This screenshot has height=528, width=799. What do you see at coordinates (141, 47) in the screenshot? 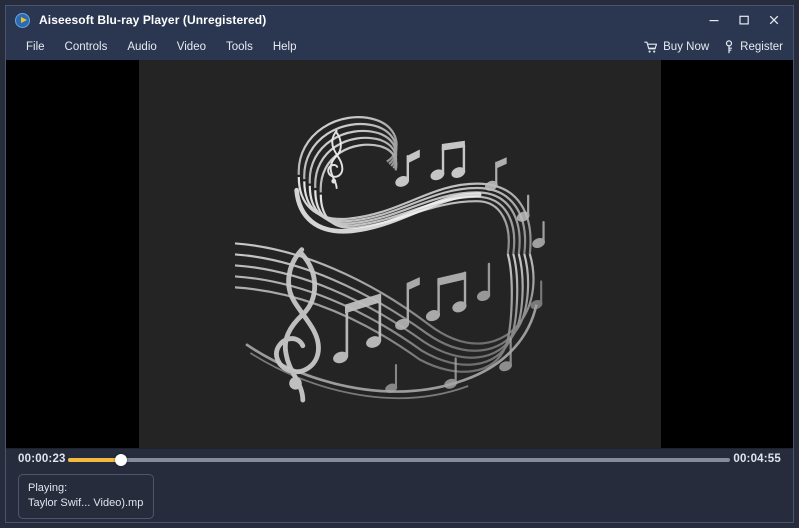
I see `menu-item-audio: Audio` at bounding box center [141, 47].